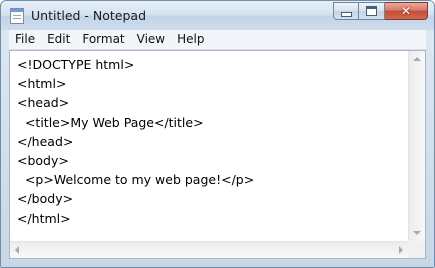 The height and width of the screenshot is (268, 435). What do you see at coordinates (151, 39) in the screenshot?
I see `menu-view: View` at bounding box center [151, 39].